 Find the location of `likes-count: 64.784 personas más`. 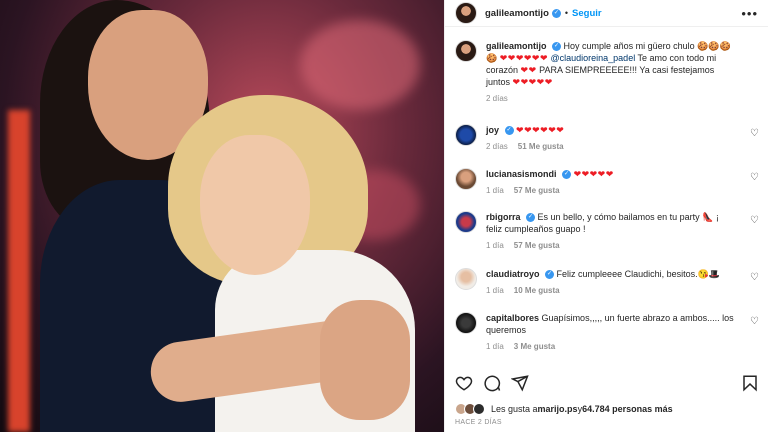

likes-count: 64.784 personas más is located at coordinates (627, 409).